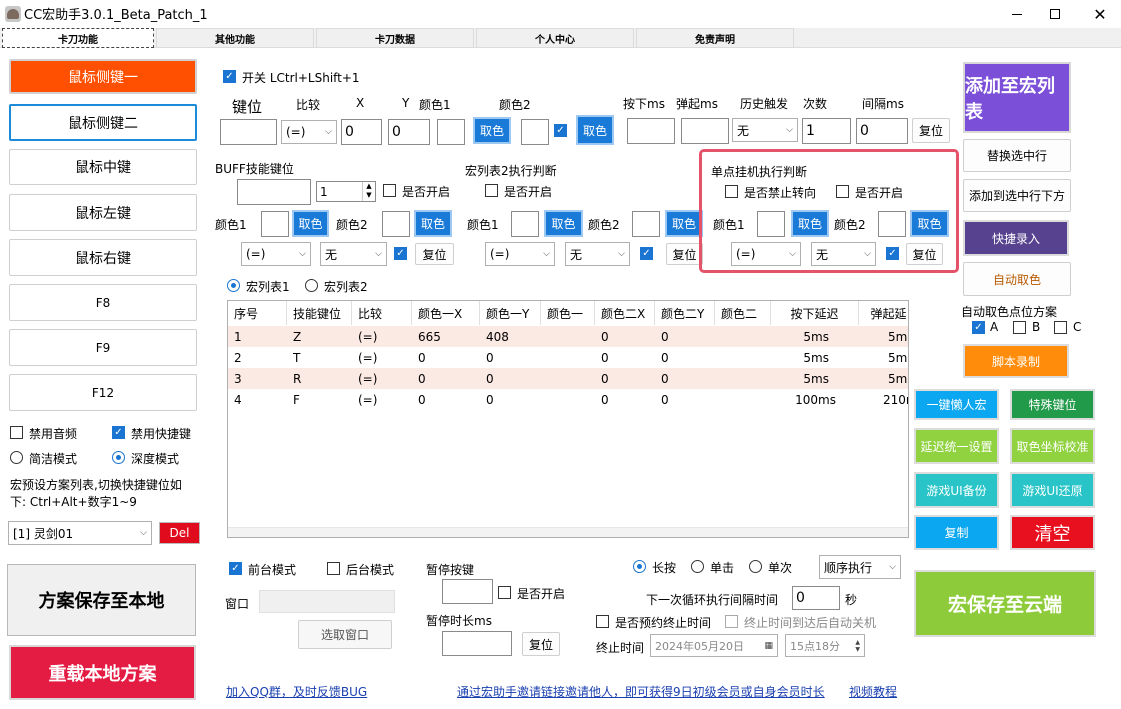 The image size is (1121, 709). Describe the element at coordinates (560, 130) in the screenshot. I see `color2-enable-checkbox: ✓` at that location.